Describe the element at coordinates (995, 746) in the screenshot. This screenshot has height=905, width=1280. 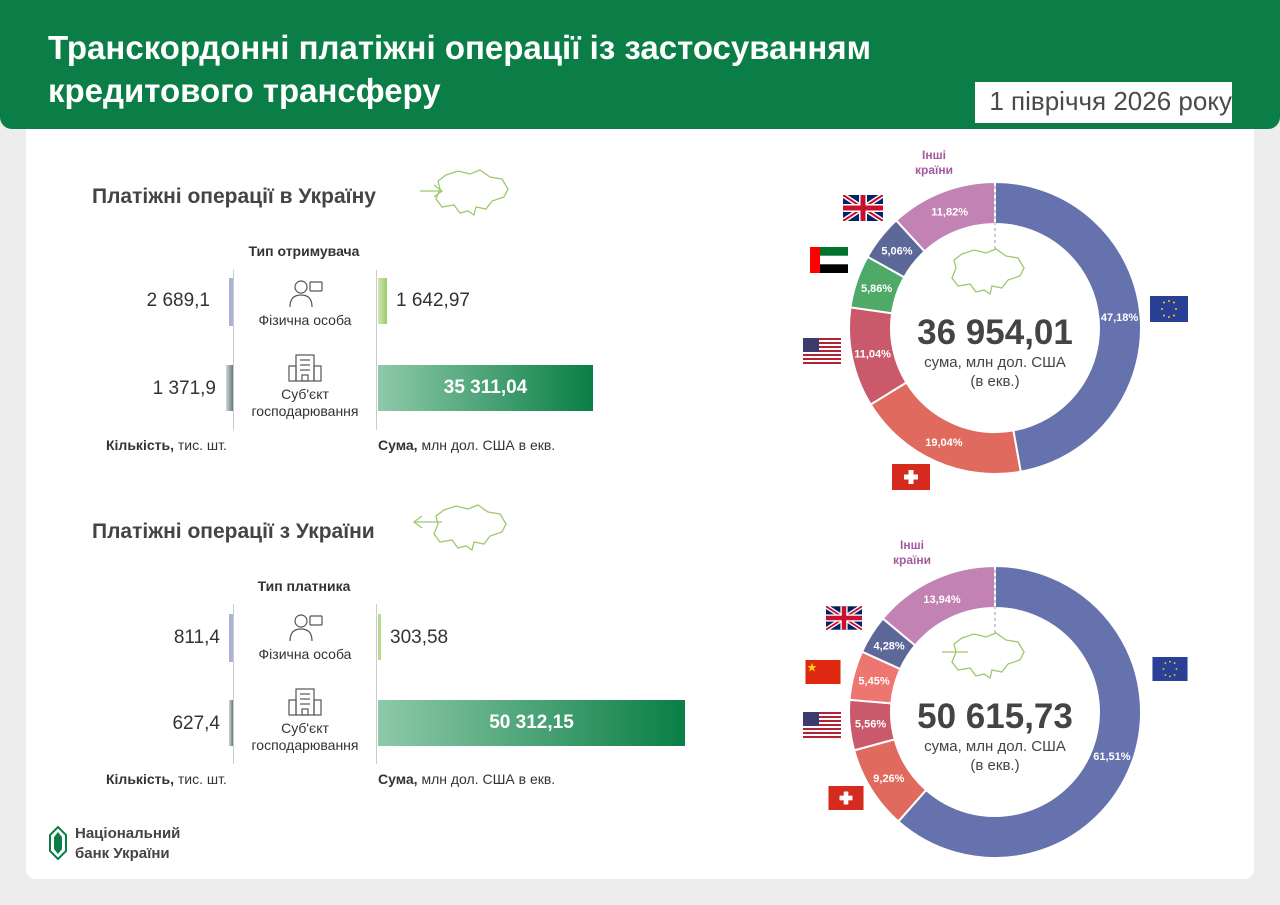
I see `outbound-total-unit: сума, млн дол. США` at that location.